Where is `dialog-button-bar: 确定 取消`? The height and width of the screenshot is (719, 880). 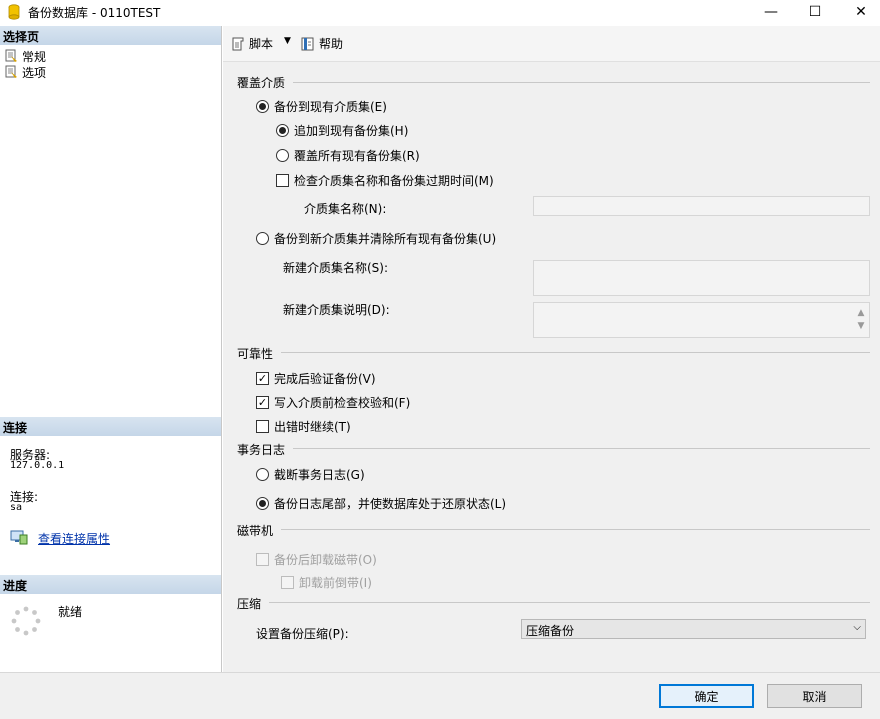
dialog-button-bar: 确定 取消 is located at coordinates (440, 695).